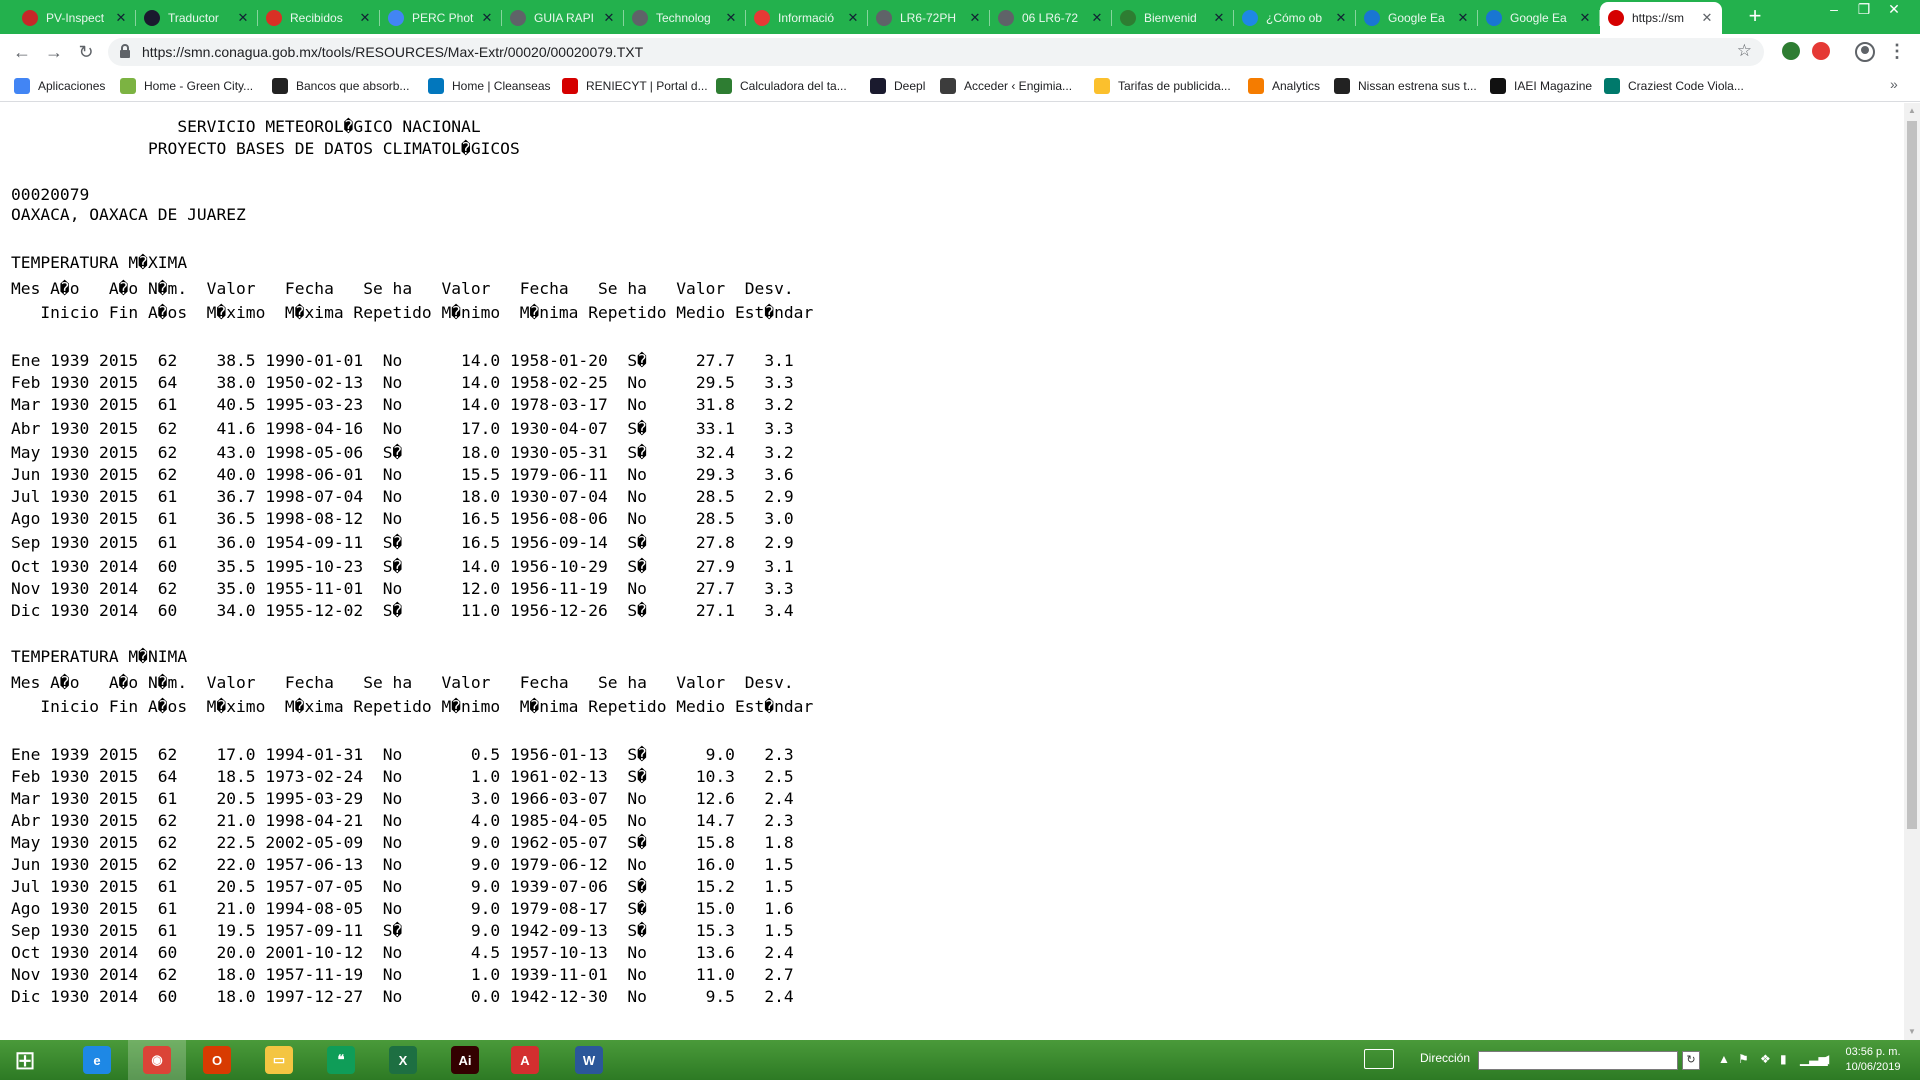  Describe the element at coordinates (1445, 1058) in the screenshot. I see `address-toolbar-label: Dirección` at that location.